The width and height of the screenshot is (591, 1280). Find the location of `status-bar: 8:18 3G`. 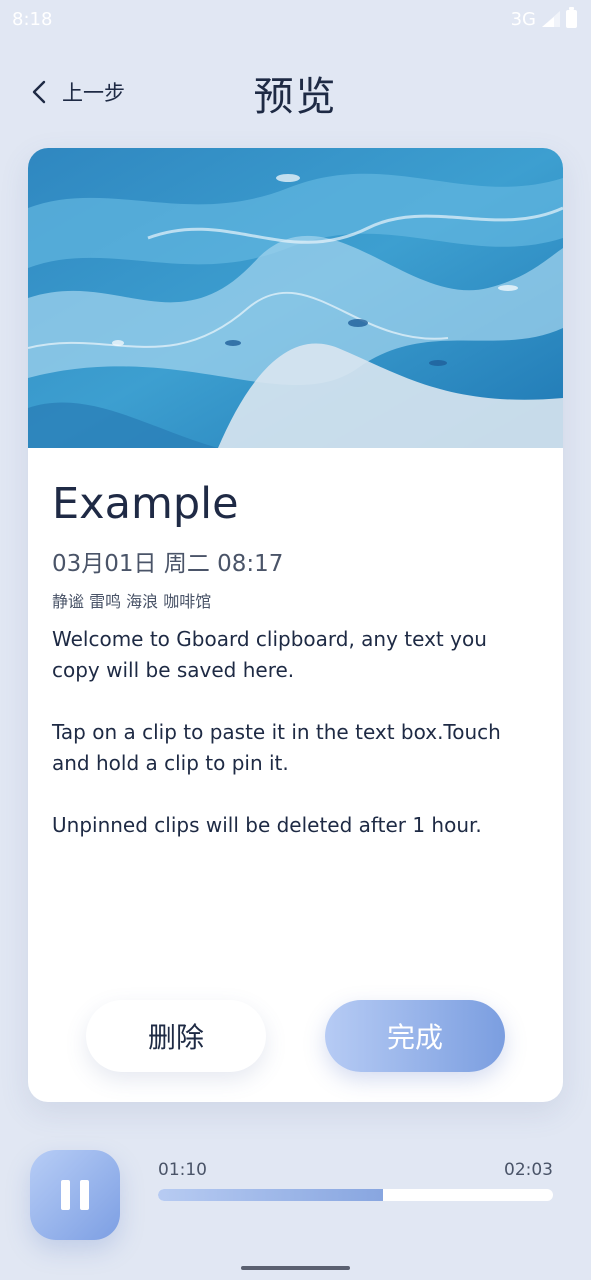

status-bar: 8:18 3G is located at coordinates (295, 19).